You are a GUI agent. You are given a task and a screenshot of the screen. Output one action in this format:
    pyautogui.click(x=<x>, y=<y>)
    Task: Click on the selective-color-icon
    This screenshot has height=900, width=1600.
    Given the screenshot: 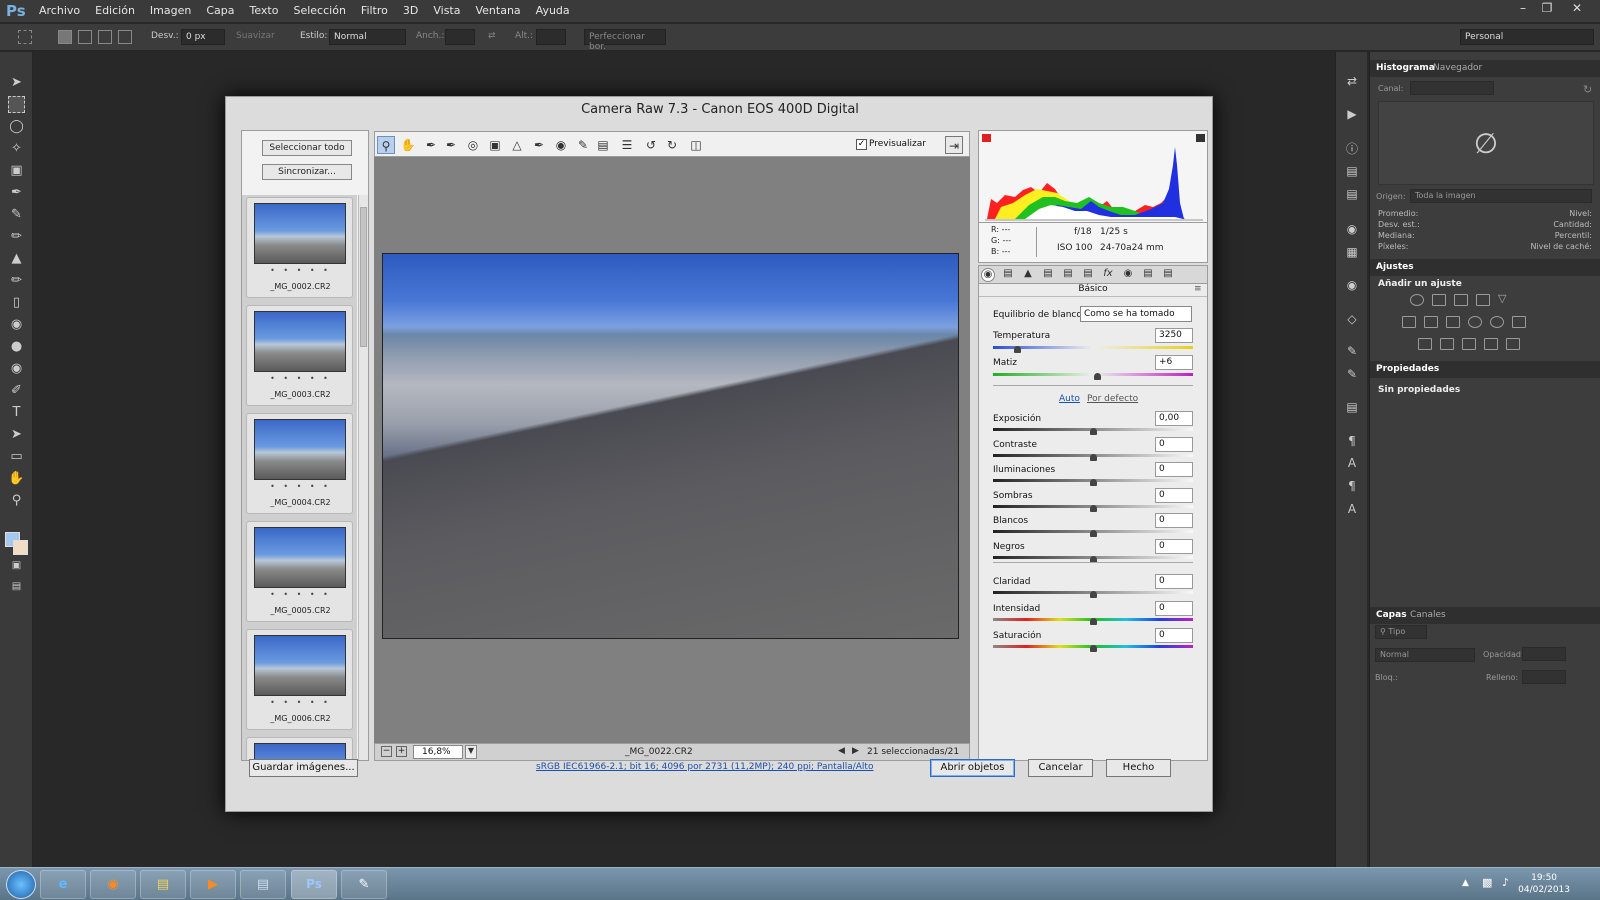 What is the action you would take?
    pyautogui.click(x=1513, y=344)
    